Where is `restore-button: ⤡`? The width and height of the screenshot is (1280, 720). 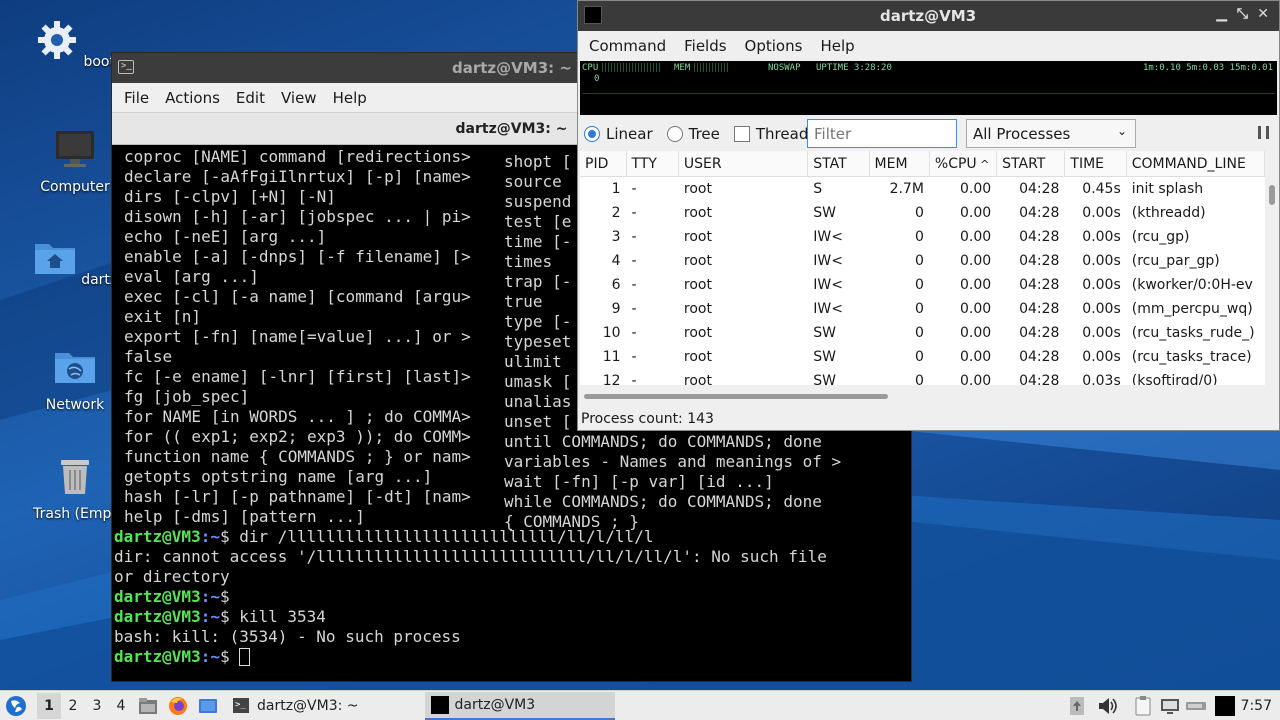 restore-button: ⤡ is located at coordinates (1242, 14).